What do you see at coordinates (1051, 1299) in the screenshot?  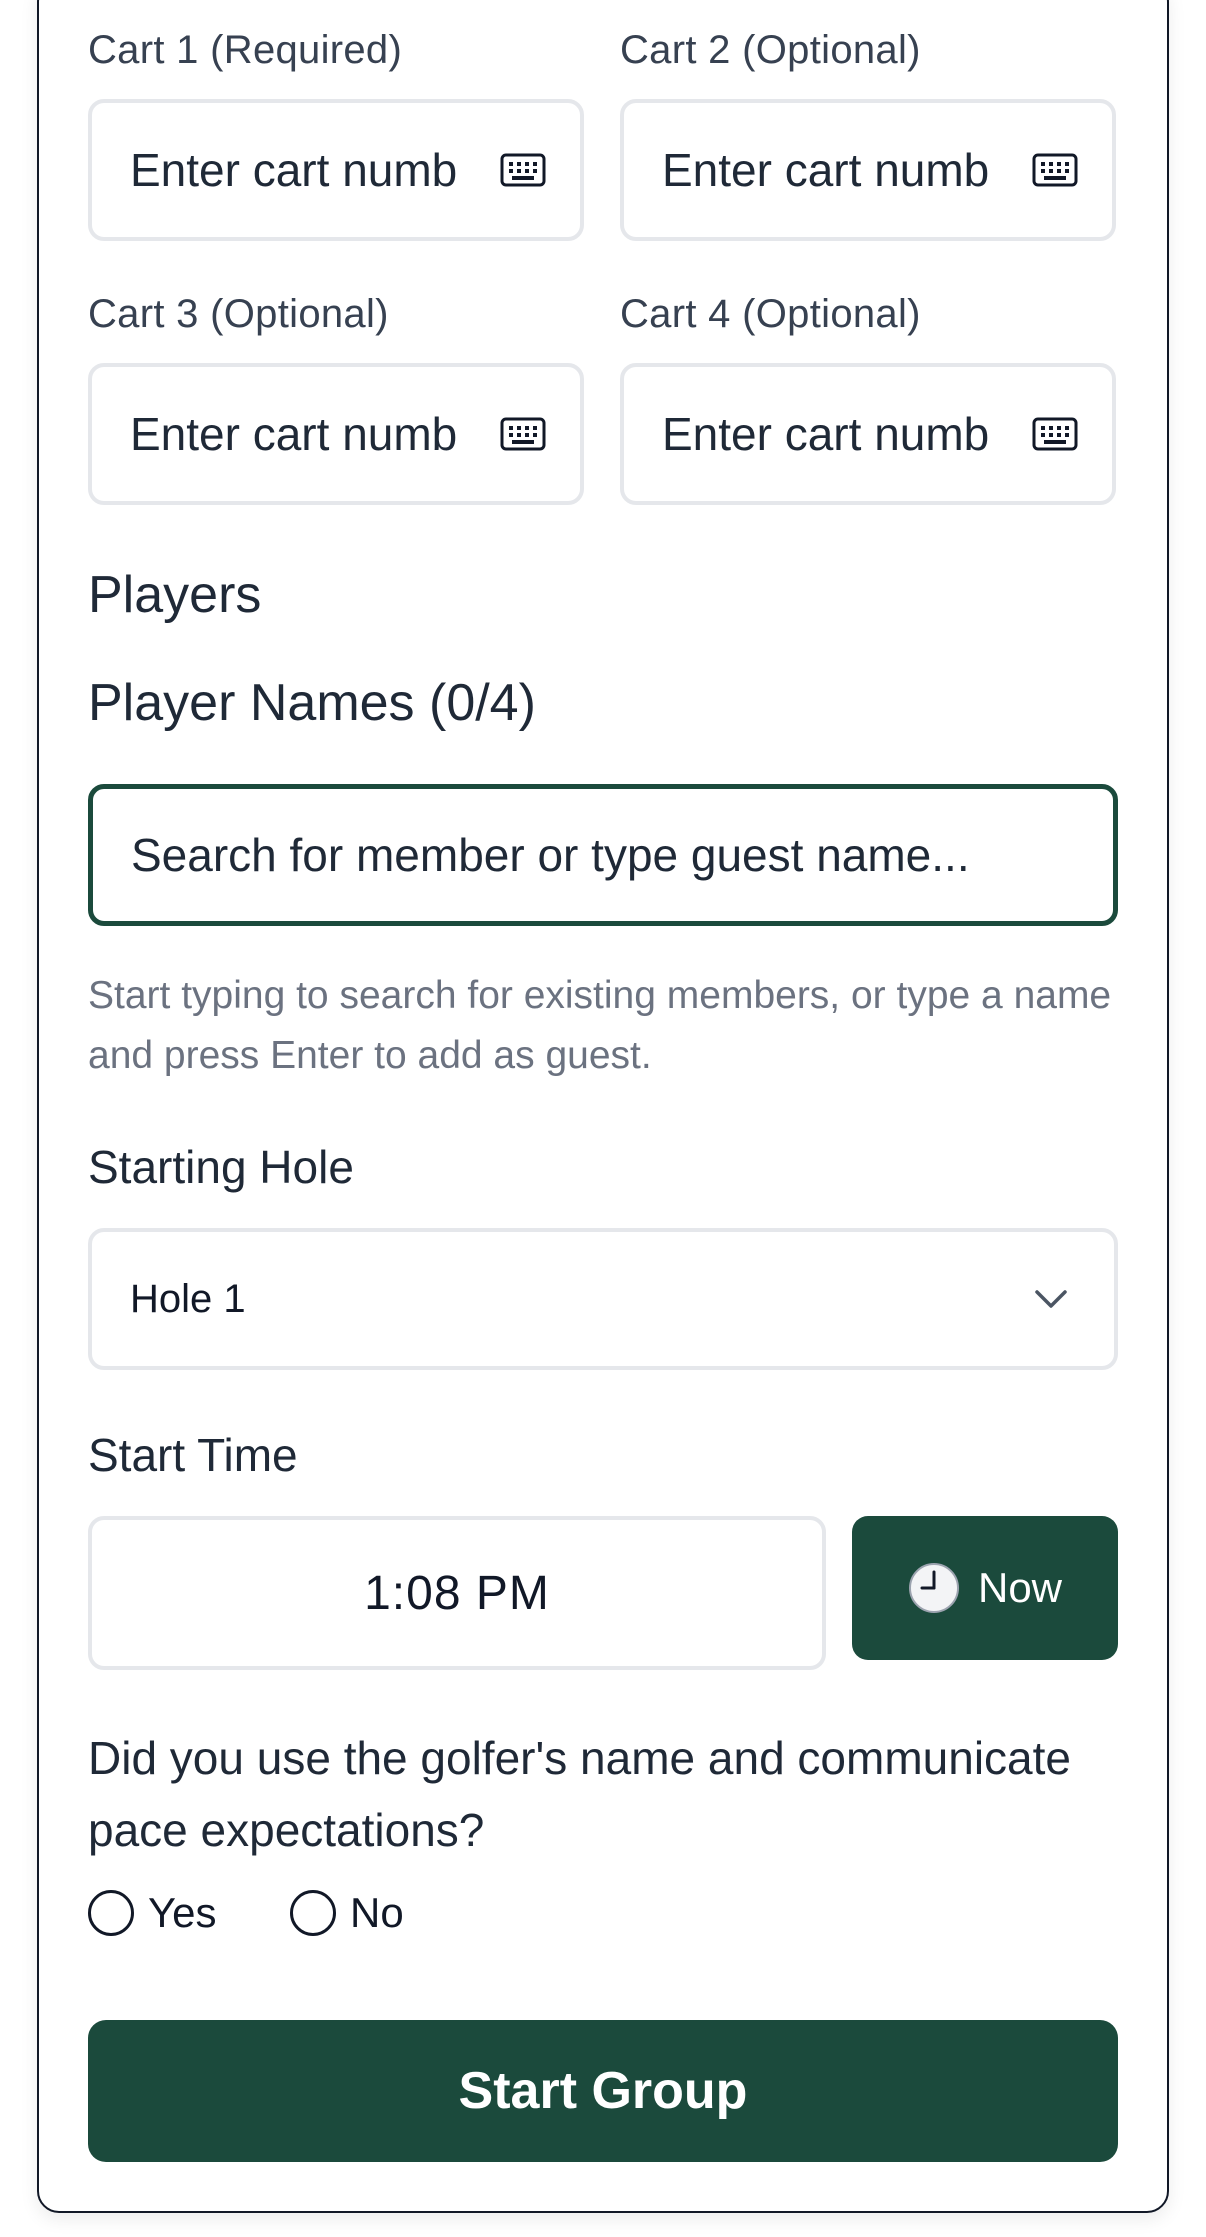 I see `chevron-down-icon` at bounding box center [1051, 1299].